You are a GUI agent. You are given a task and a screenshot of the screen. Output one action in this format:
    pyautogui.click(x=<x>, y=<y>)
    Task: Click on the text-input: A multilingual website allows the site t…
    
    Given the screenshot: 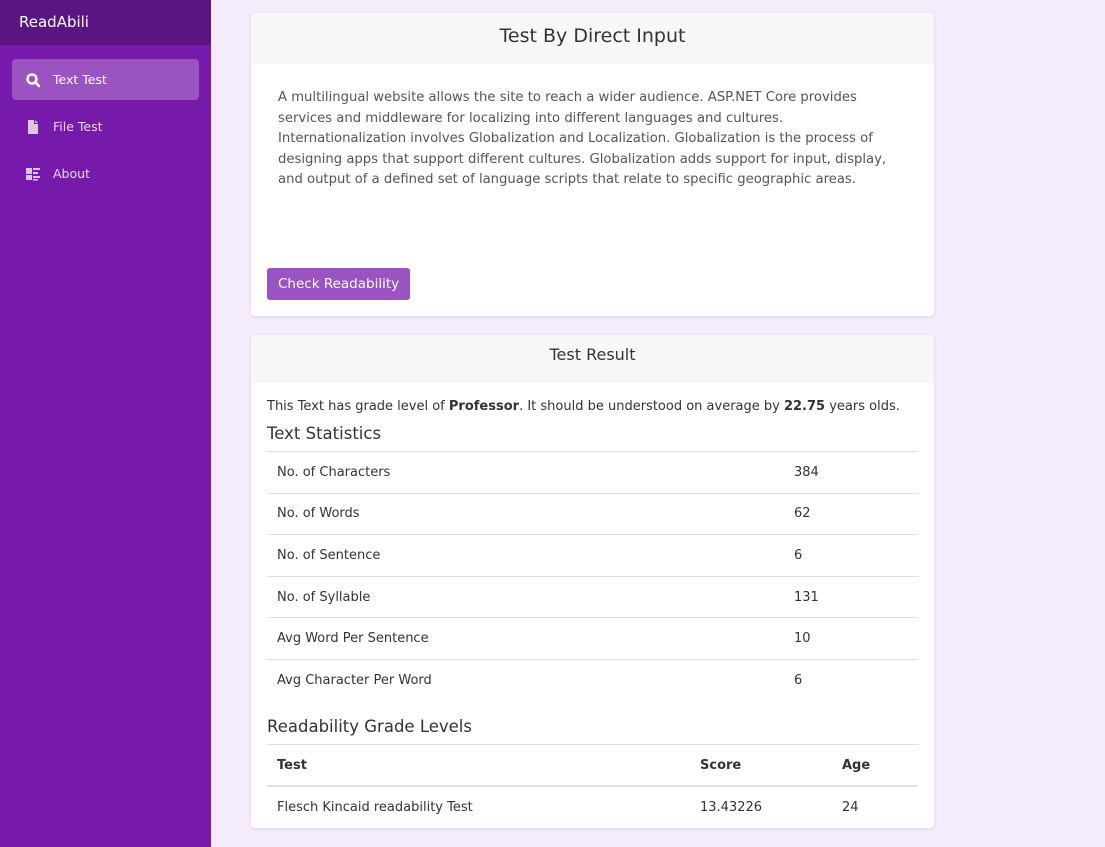 What is the action you would take?
    pyautogui.click(x=592, y=166)
    